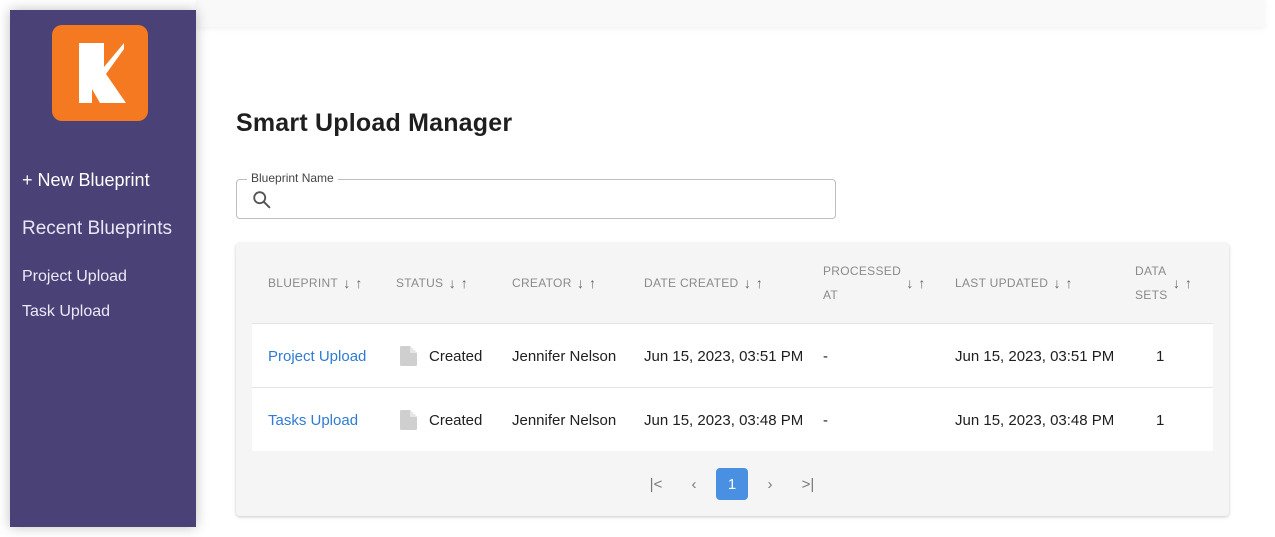  I want to click on last-updated-text: Jun 15, 2023, 03:48 PM, so click(1035, 420).